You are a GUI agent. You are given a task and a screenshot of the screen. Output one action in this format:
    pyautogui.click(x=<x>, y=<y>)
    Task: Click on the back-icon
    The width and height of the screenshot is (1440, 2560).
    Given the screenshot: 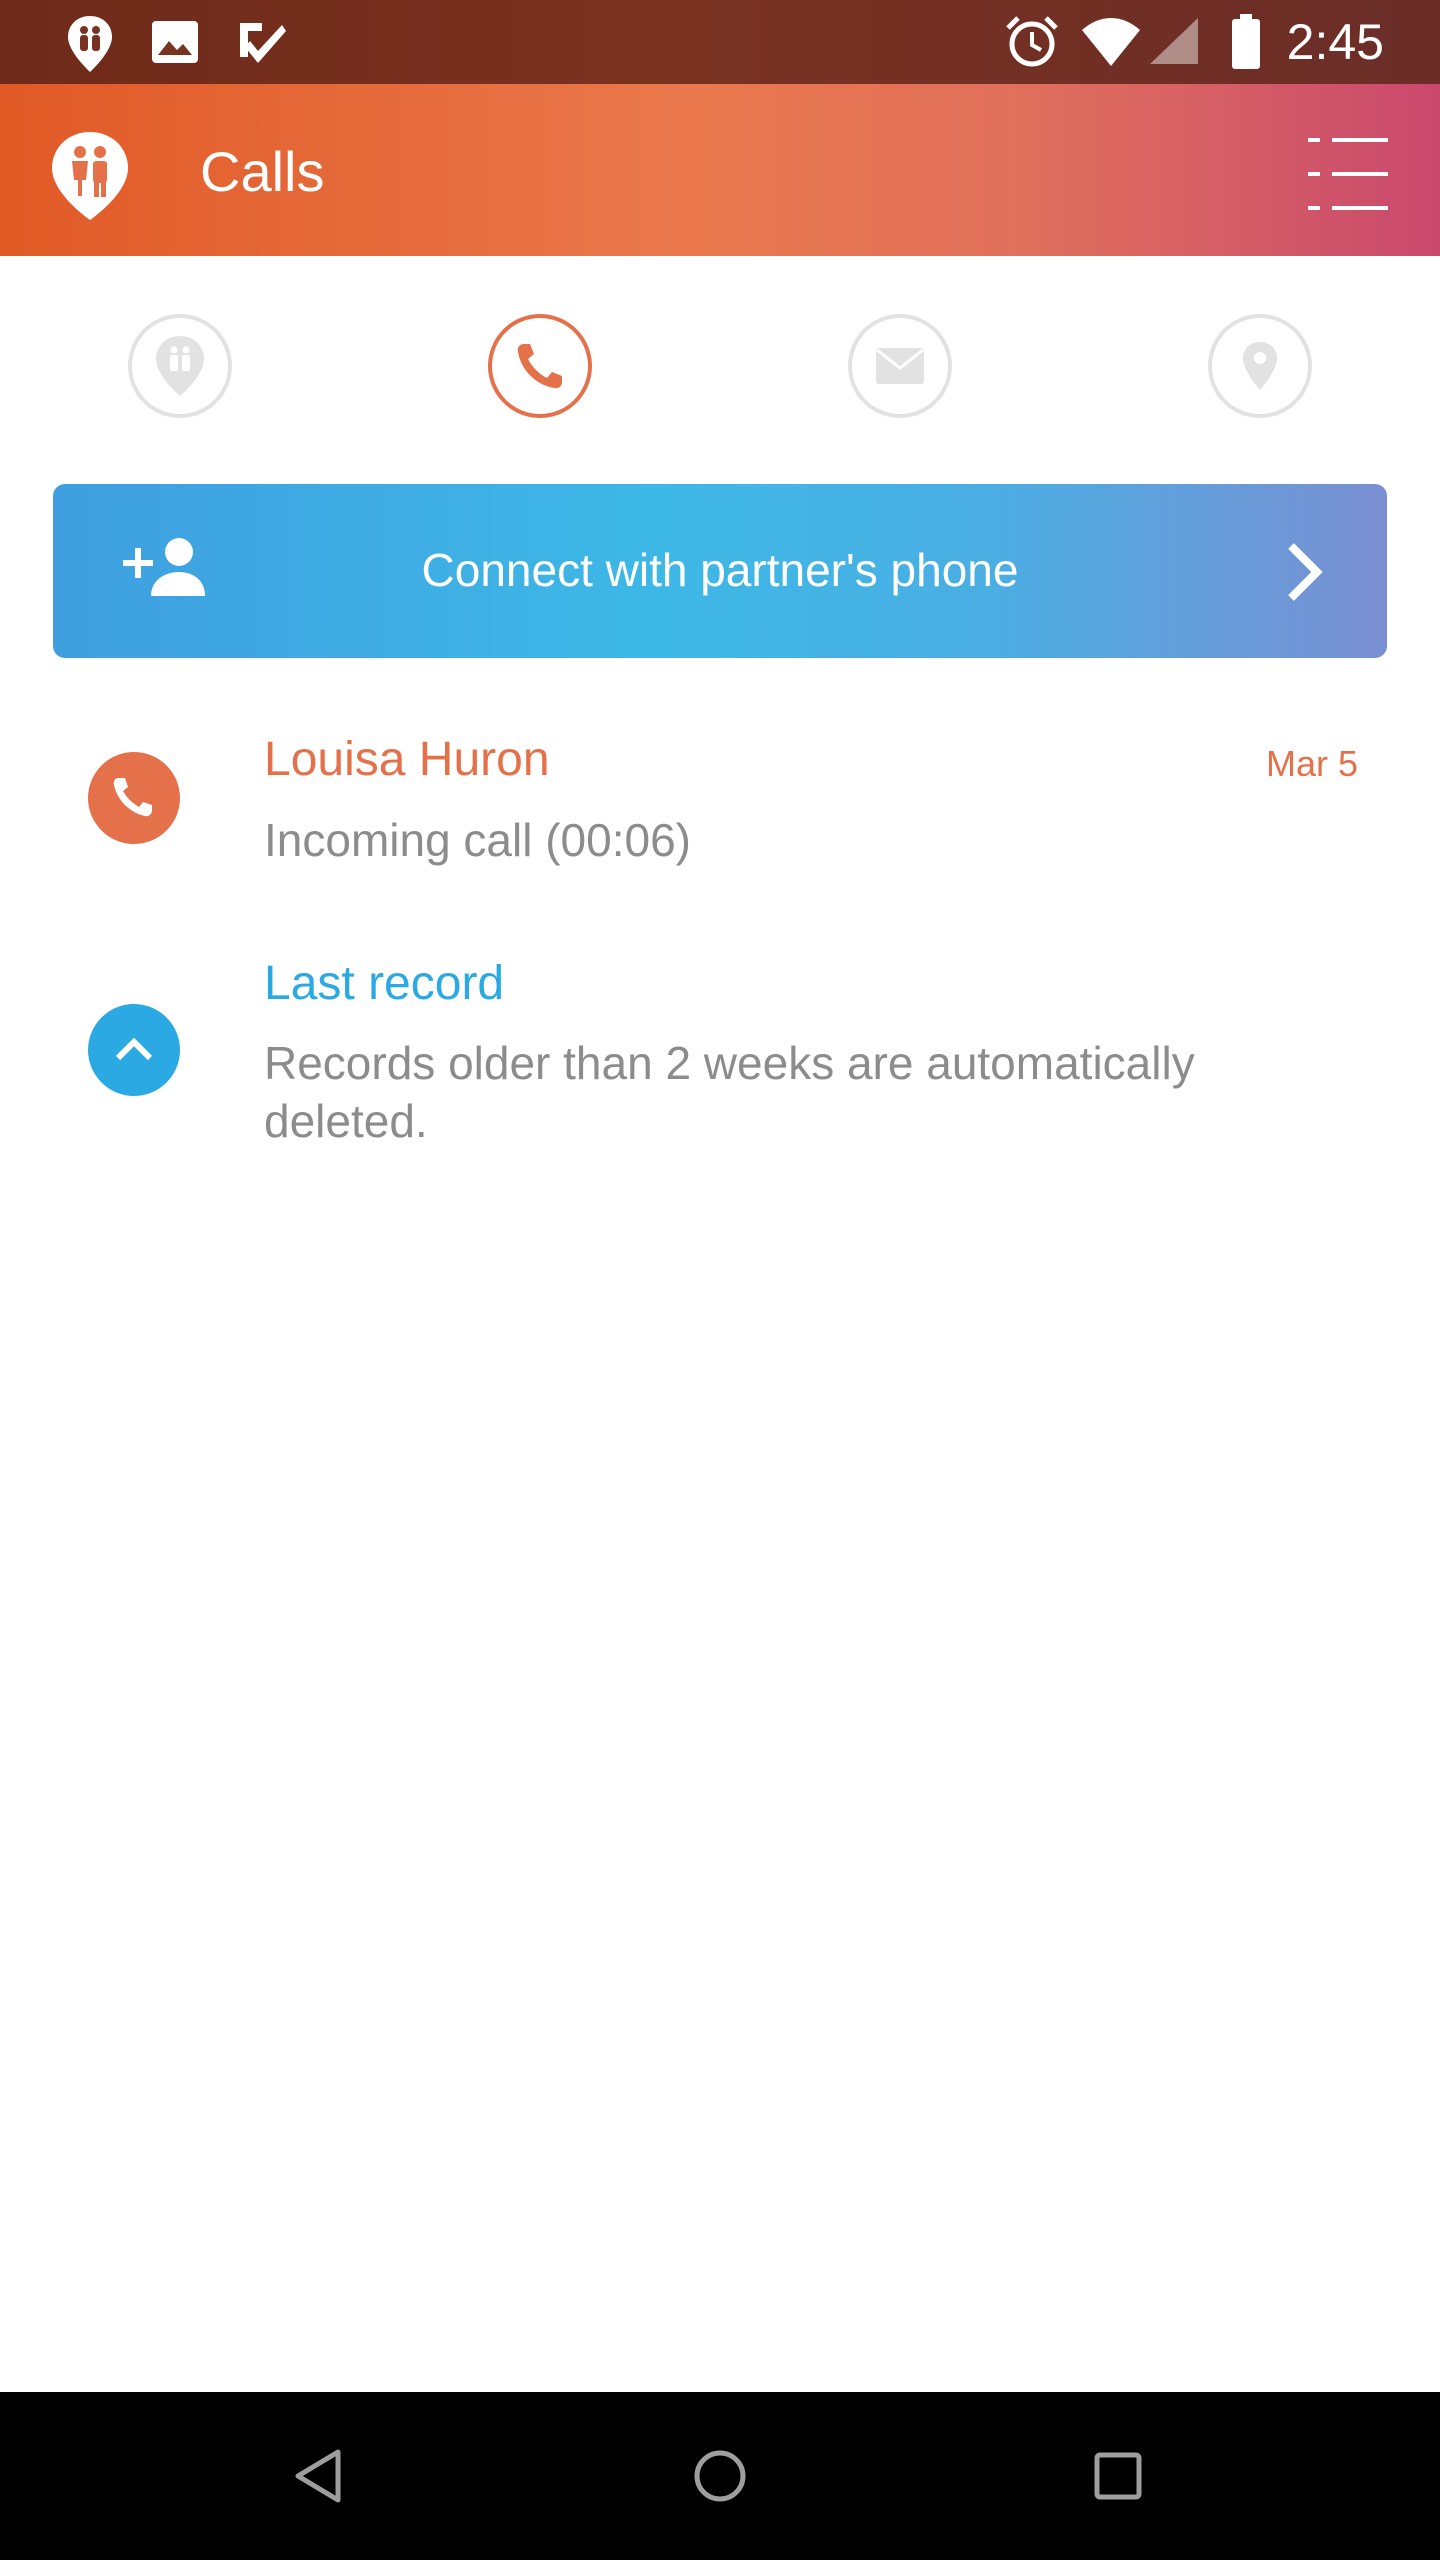 What is the action you would take?
    pyautogui.click(x=320, y=2476)
    